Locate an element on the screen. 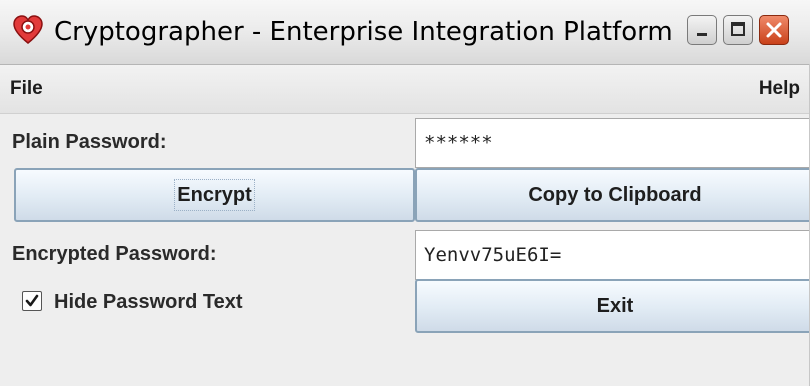 This screenshot has width=810, height=386. minimize-icon is located at coordinates (702, 30).